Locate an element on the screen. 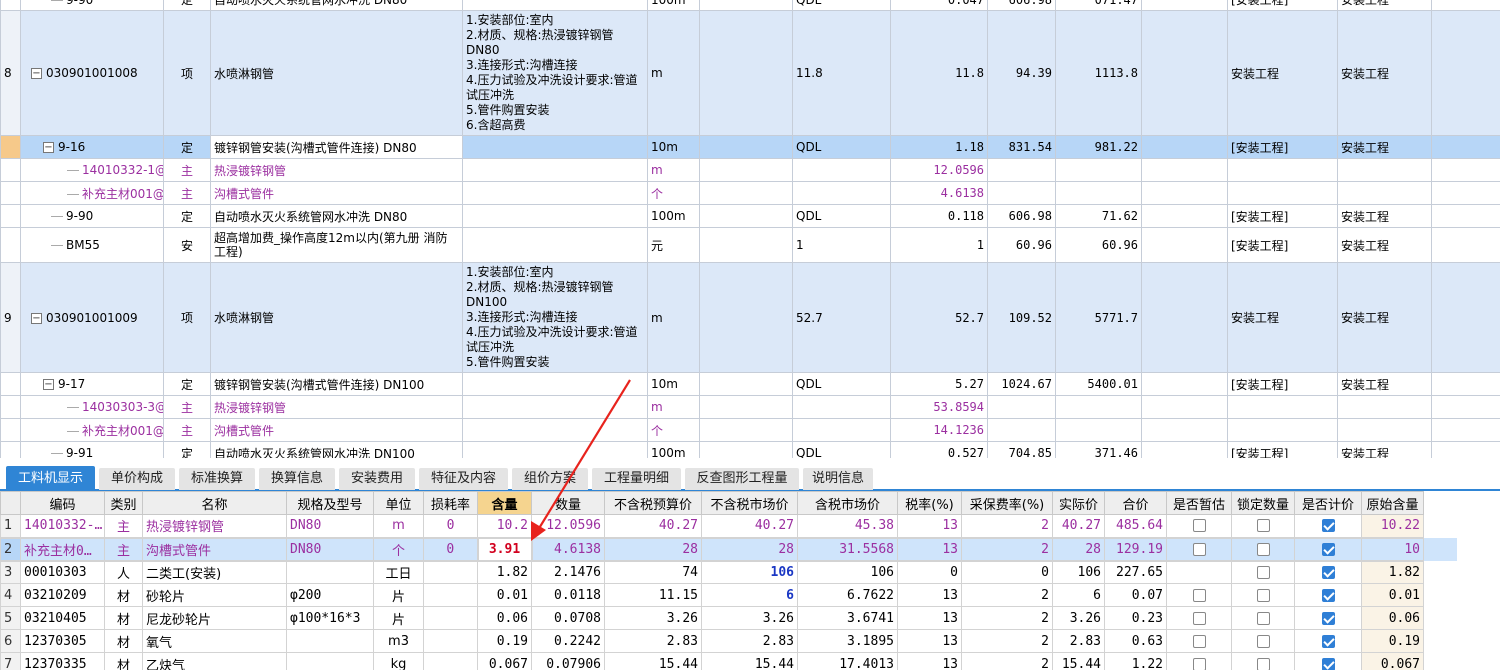  row-content: 1.82 is located at coordinates (504, 572).